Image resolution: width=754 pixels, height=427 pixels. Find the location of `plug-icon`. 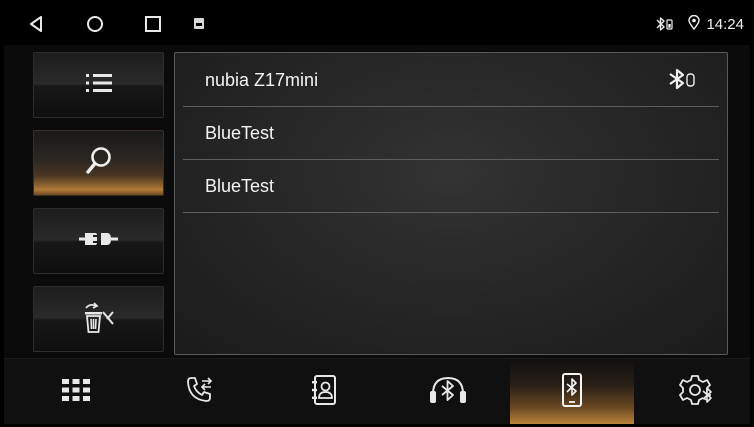

plug-icon is located at coordinates (98, 241).